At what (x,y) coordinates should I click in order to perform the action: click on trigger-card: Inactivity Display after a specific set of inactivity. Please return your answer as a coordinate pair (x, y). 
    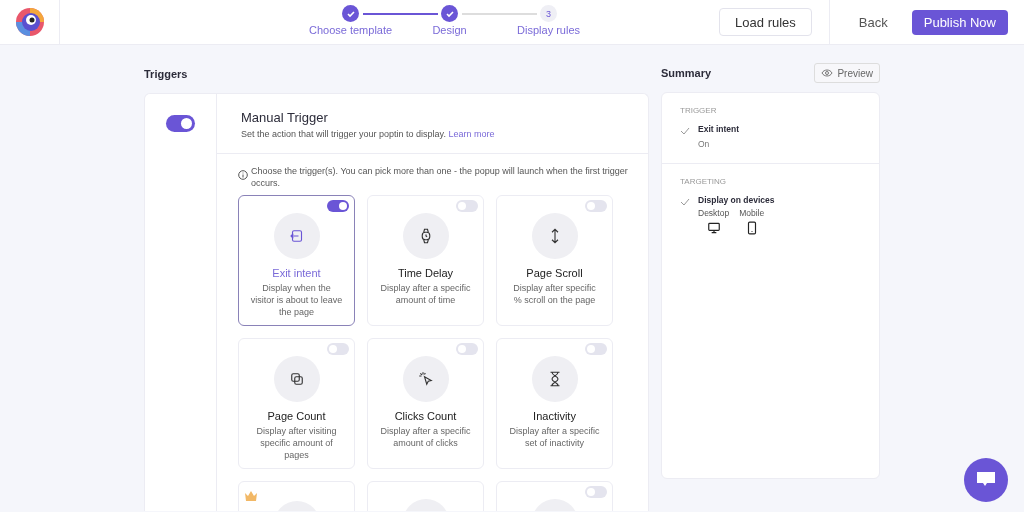
    Looking at the image, I should click on (554, 403).